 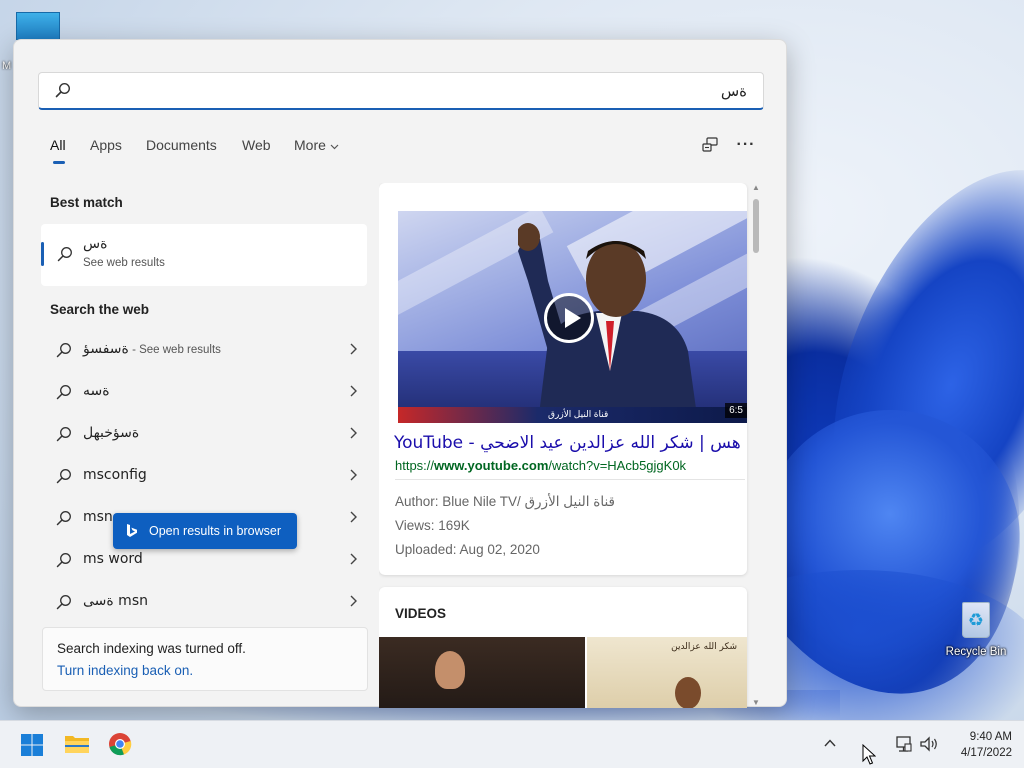 I want to click on url-path: /watch?v=HAcb5gjgK0k, so click(x=617, y=465).